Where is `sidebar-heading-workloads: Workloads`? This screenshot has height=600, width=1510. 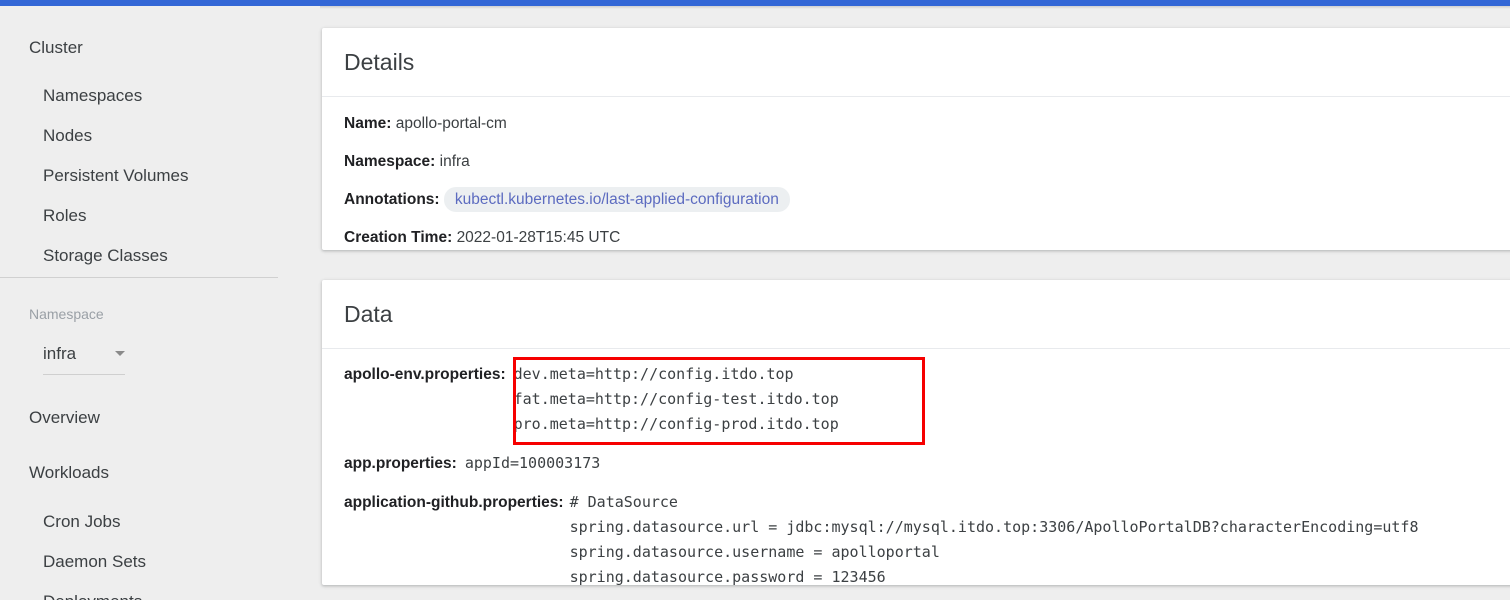 sidebar-heading-workloads: Workloads is located at coordinates (69, 472).